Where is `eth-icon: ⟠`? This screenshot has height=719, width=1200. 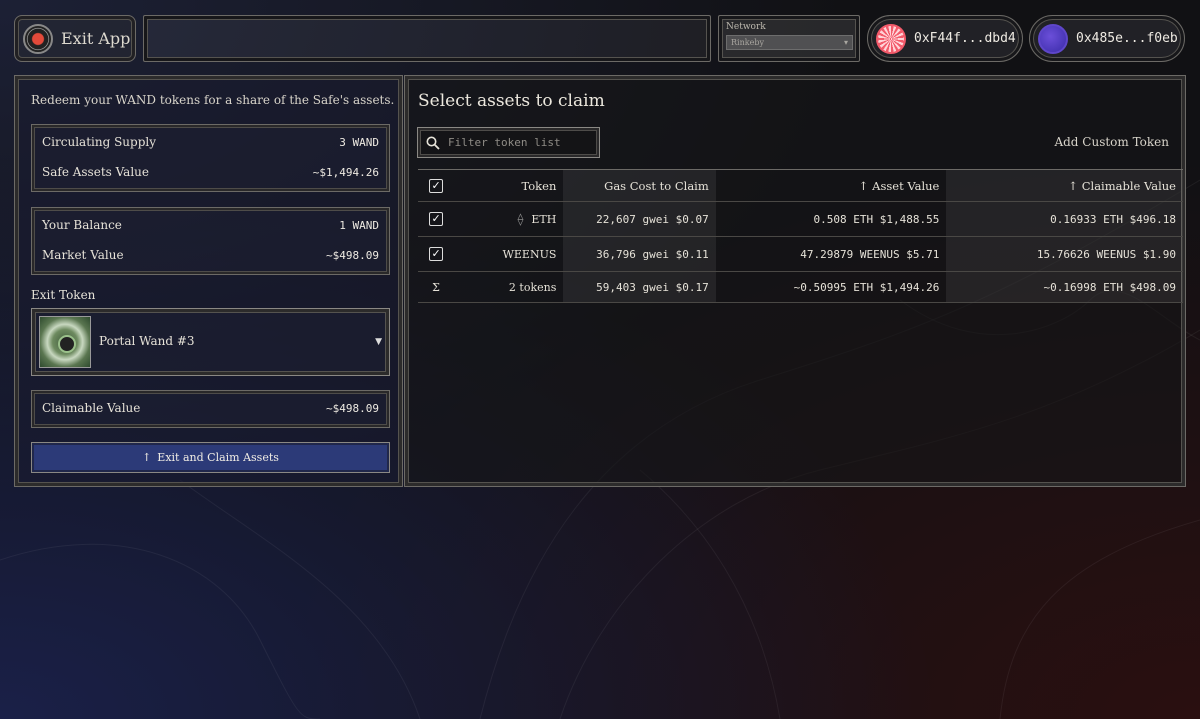
eth-icon: ⟠ is located at coordinates (520, 219).